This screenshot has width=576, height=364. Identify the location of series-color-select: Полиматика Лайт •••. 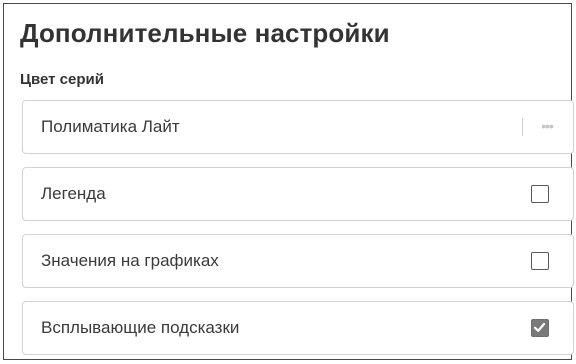
(298, 127).